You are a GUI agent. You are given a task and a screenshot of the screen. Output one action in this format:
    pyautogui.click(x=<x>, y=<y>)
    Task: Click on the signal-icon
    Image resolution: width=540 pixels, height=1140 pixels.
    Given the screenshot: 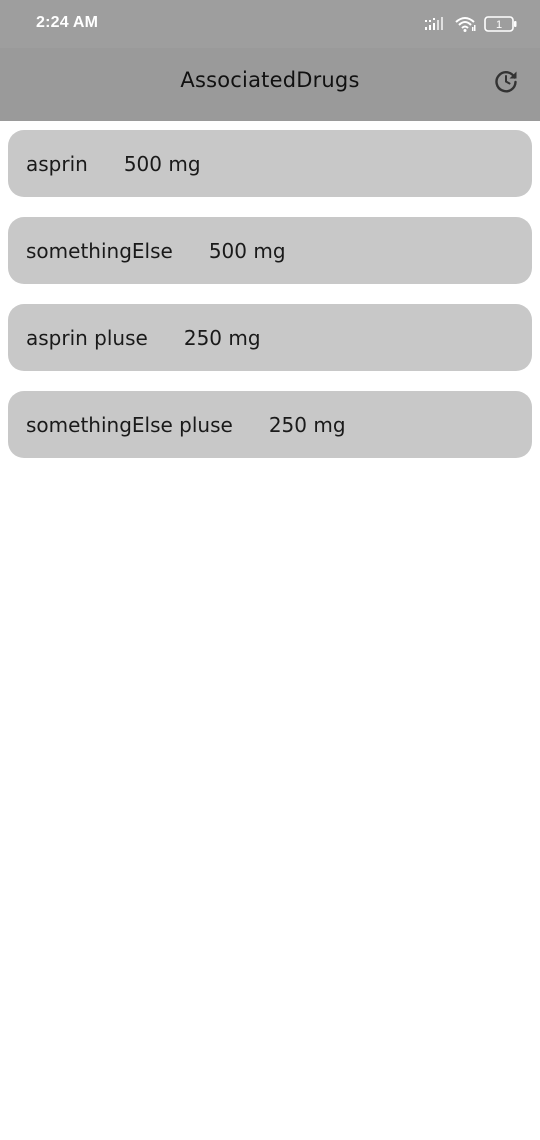 What is the action you would take?
    pyautogui.click(x=435, y=24)
    